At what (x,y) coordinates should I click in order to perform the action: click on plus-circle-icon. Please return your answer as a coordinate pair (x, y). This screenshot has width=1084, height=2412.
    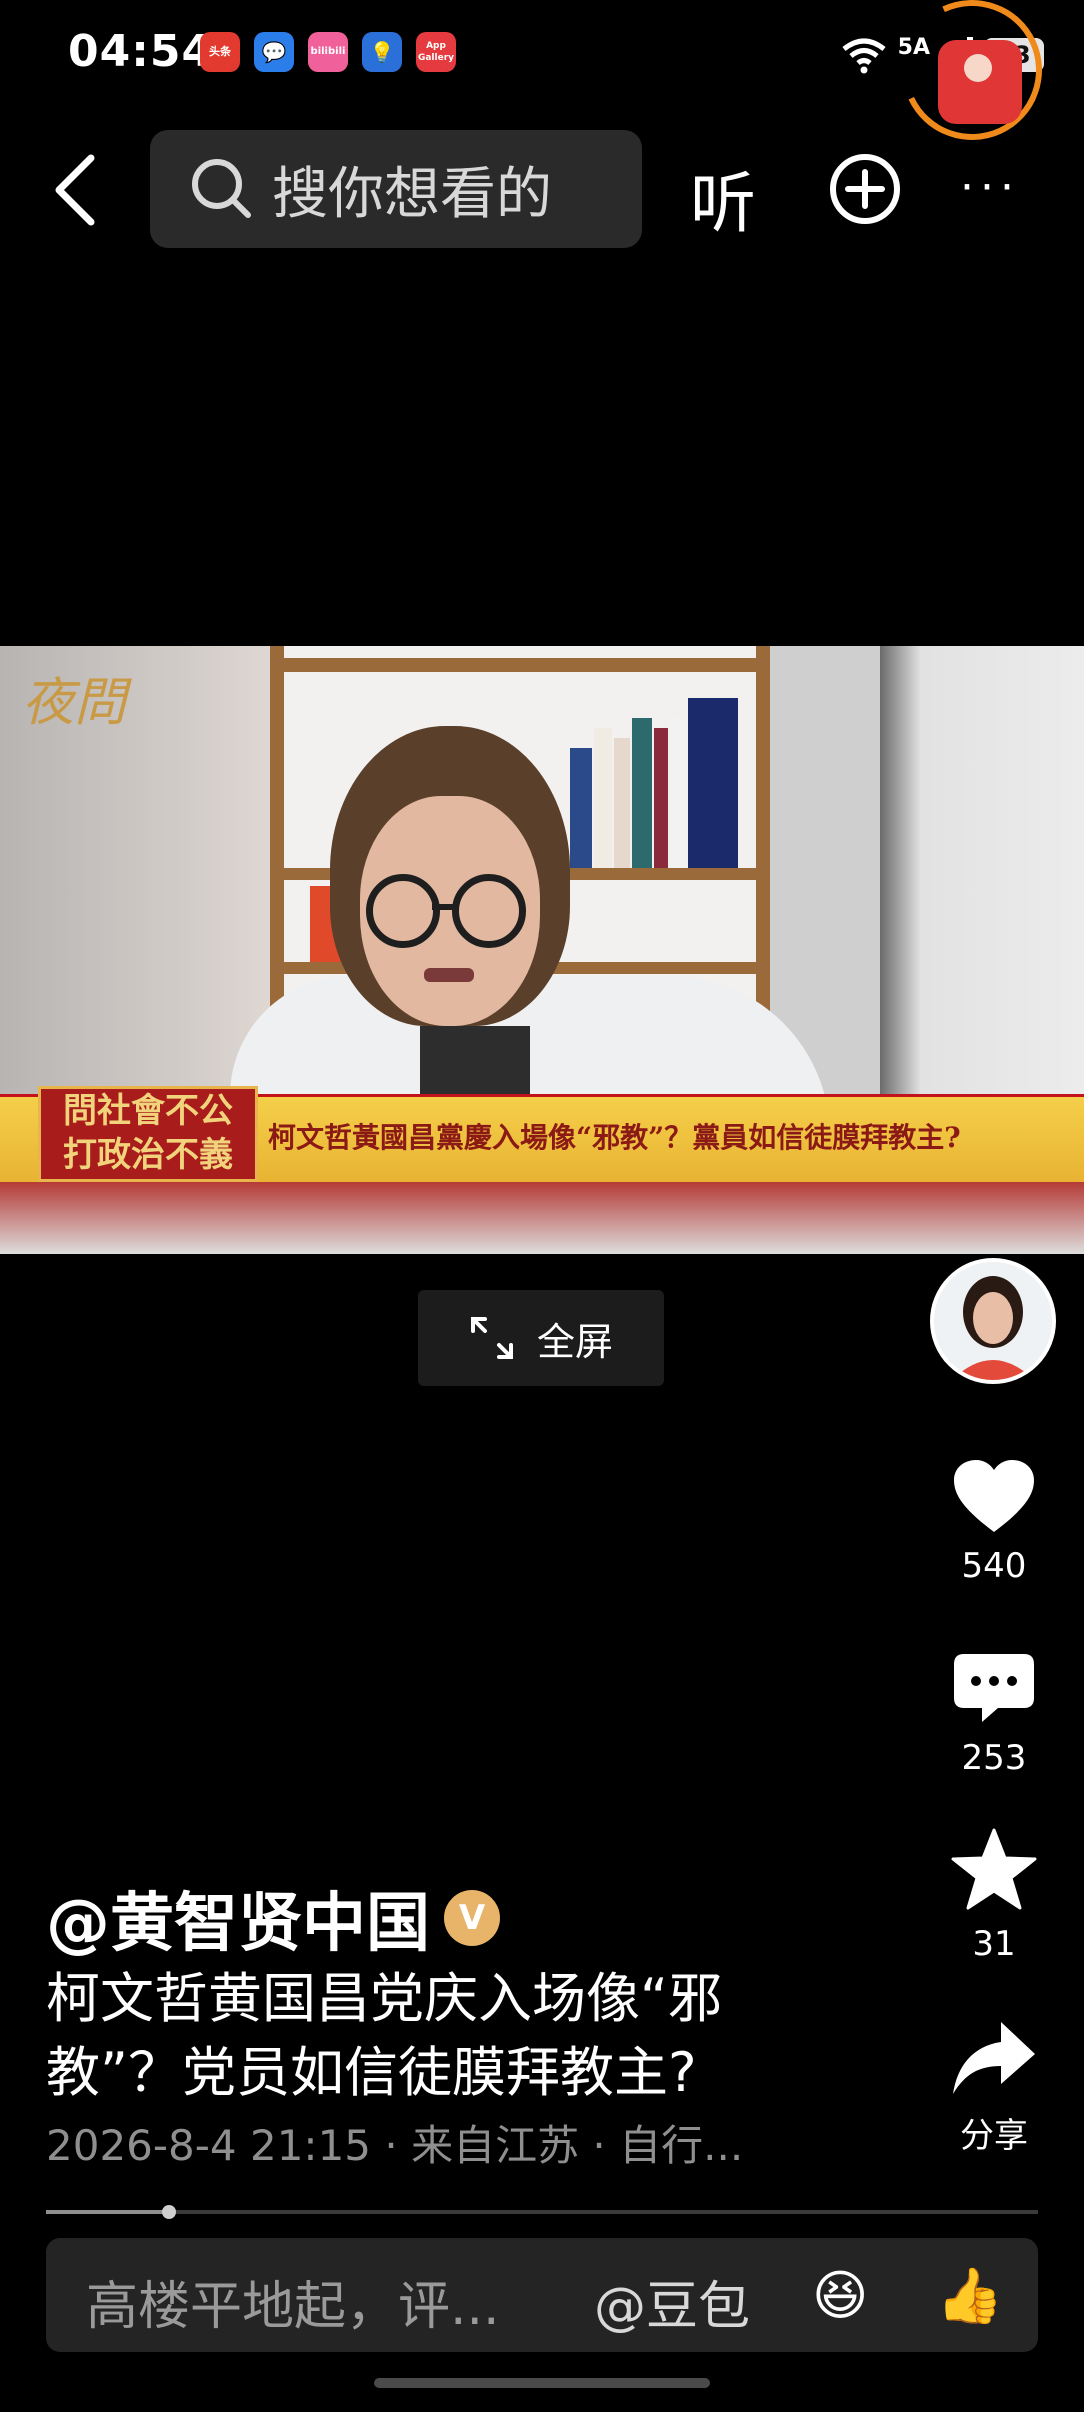
    Looking at the image, I should click on (865, 189).